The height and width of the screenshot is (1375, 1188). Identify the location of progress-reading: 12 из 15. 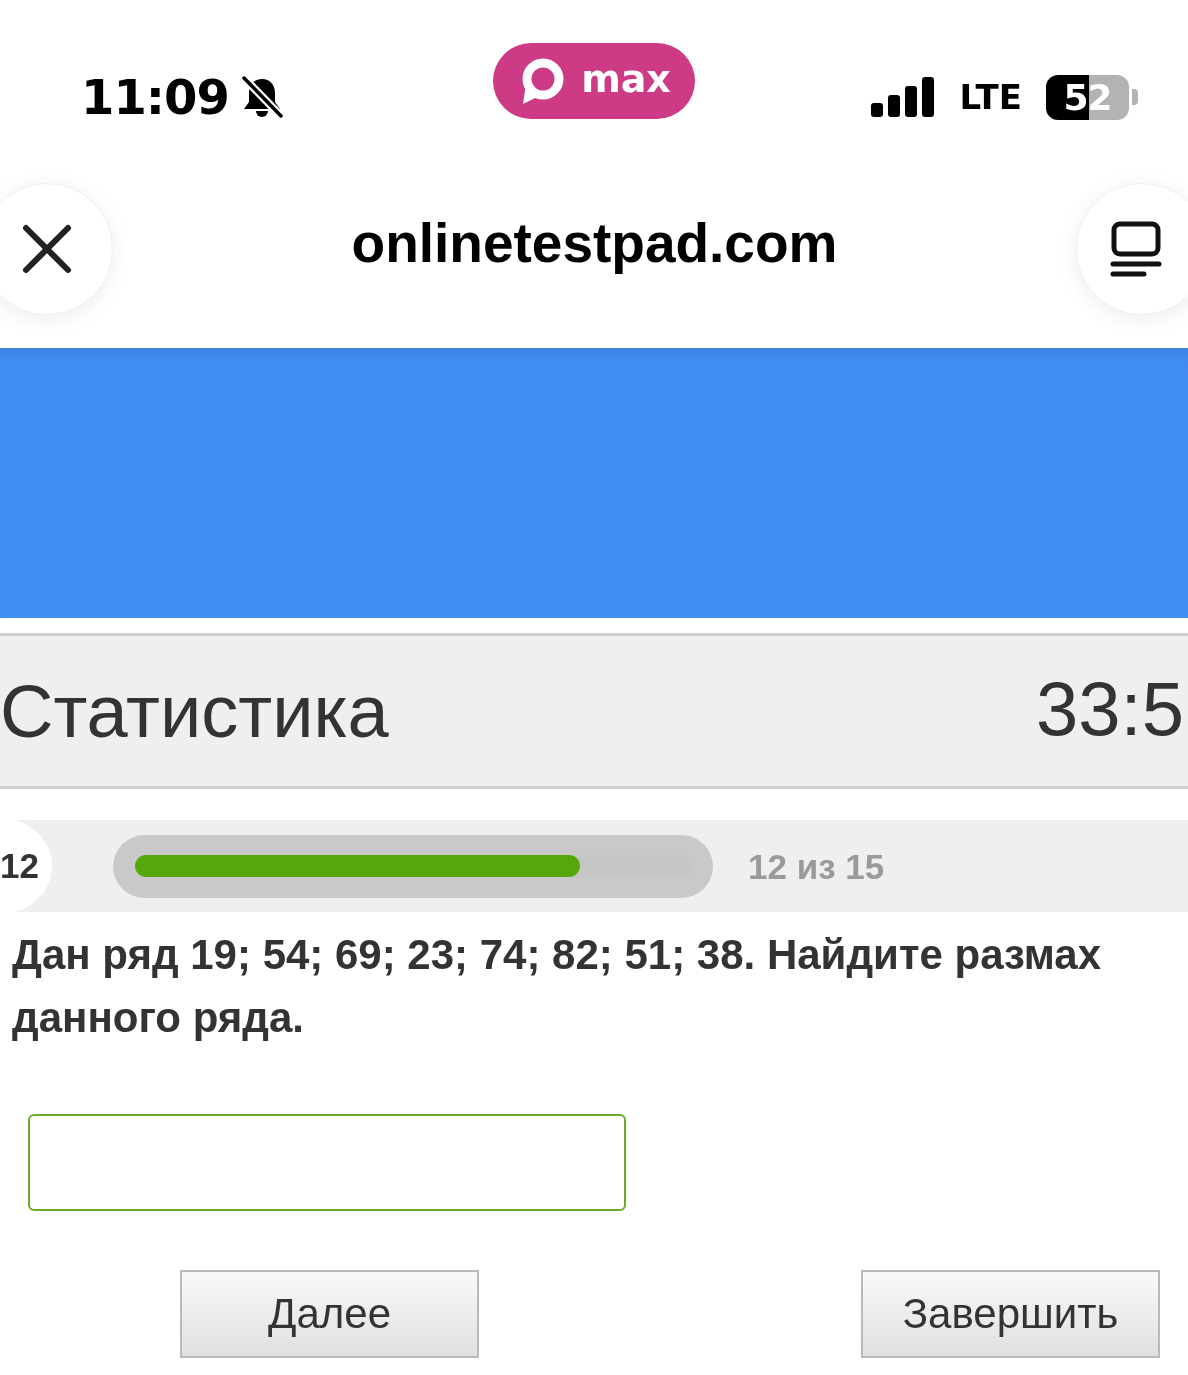
(816, 867).